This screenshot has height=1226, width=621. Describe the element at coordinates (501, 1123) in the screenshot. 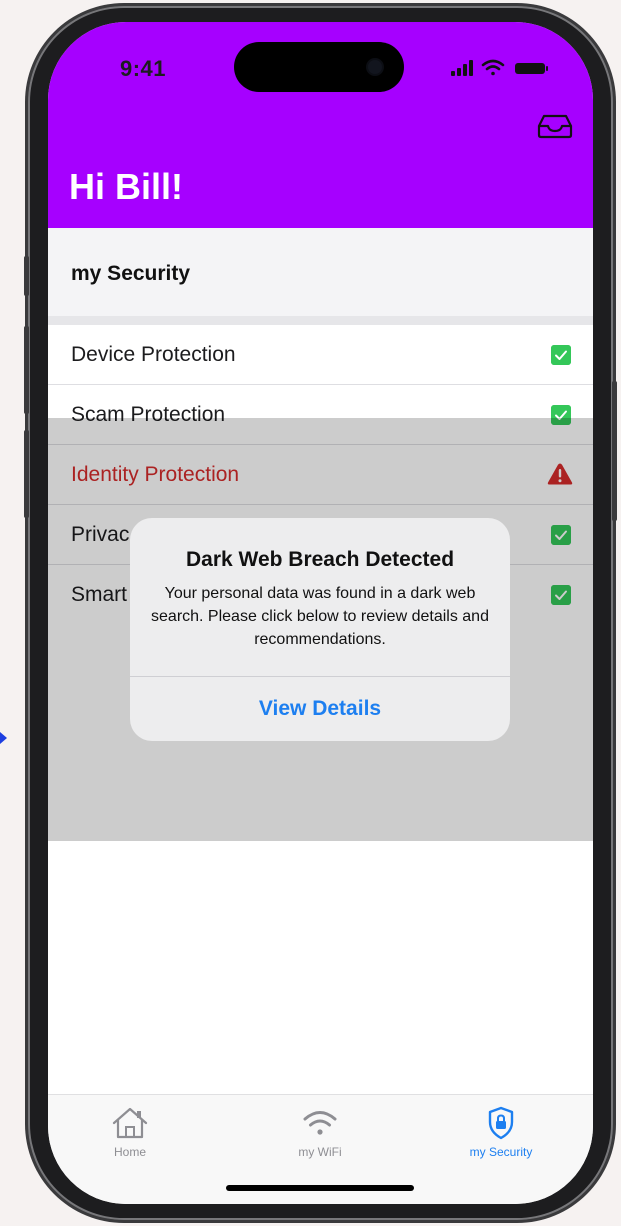

I see `shield-lock-icon` at that location.